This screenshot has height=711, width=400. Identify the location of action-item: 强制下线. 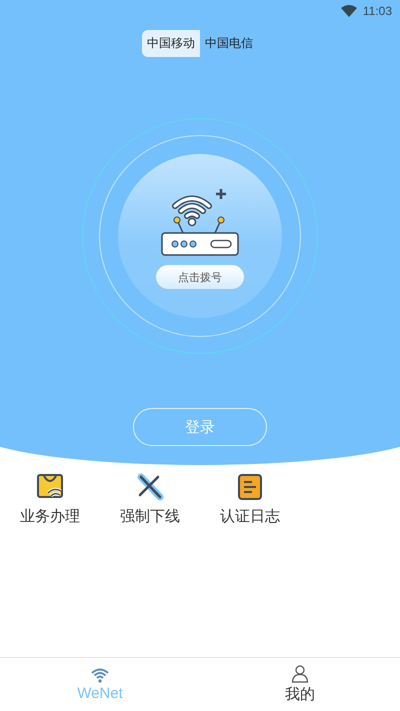
(150, 499).